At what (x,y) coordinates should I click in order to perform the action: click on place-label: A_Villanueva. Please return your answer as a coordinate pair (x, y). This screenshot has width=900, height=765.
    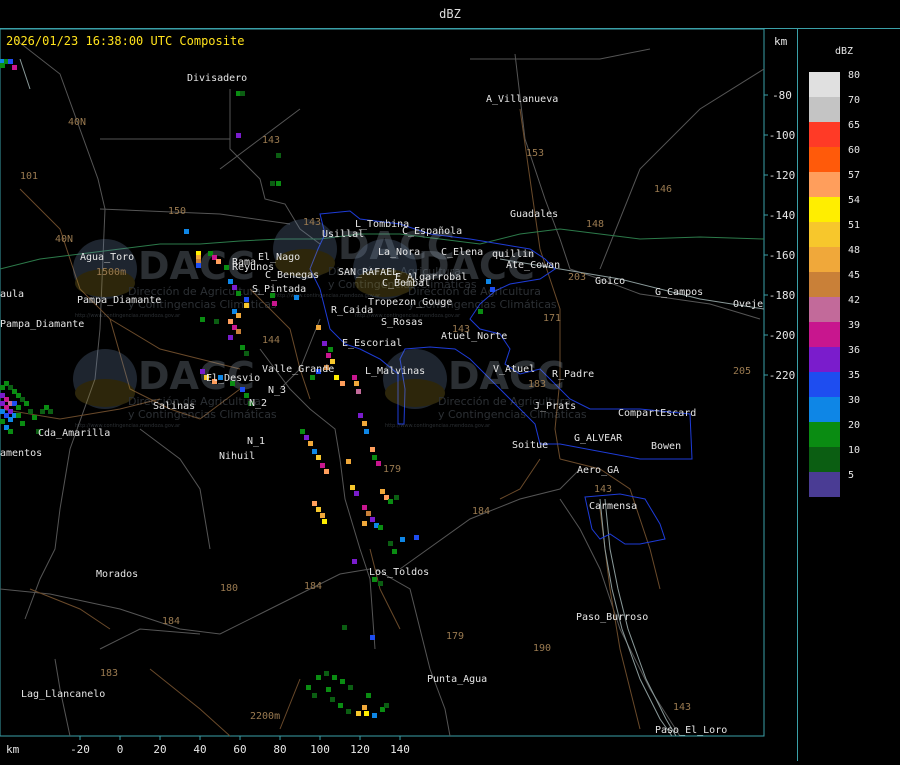
    Looking at the image, I should click on (522, 99).